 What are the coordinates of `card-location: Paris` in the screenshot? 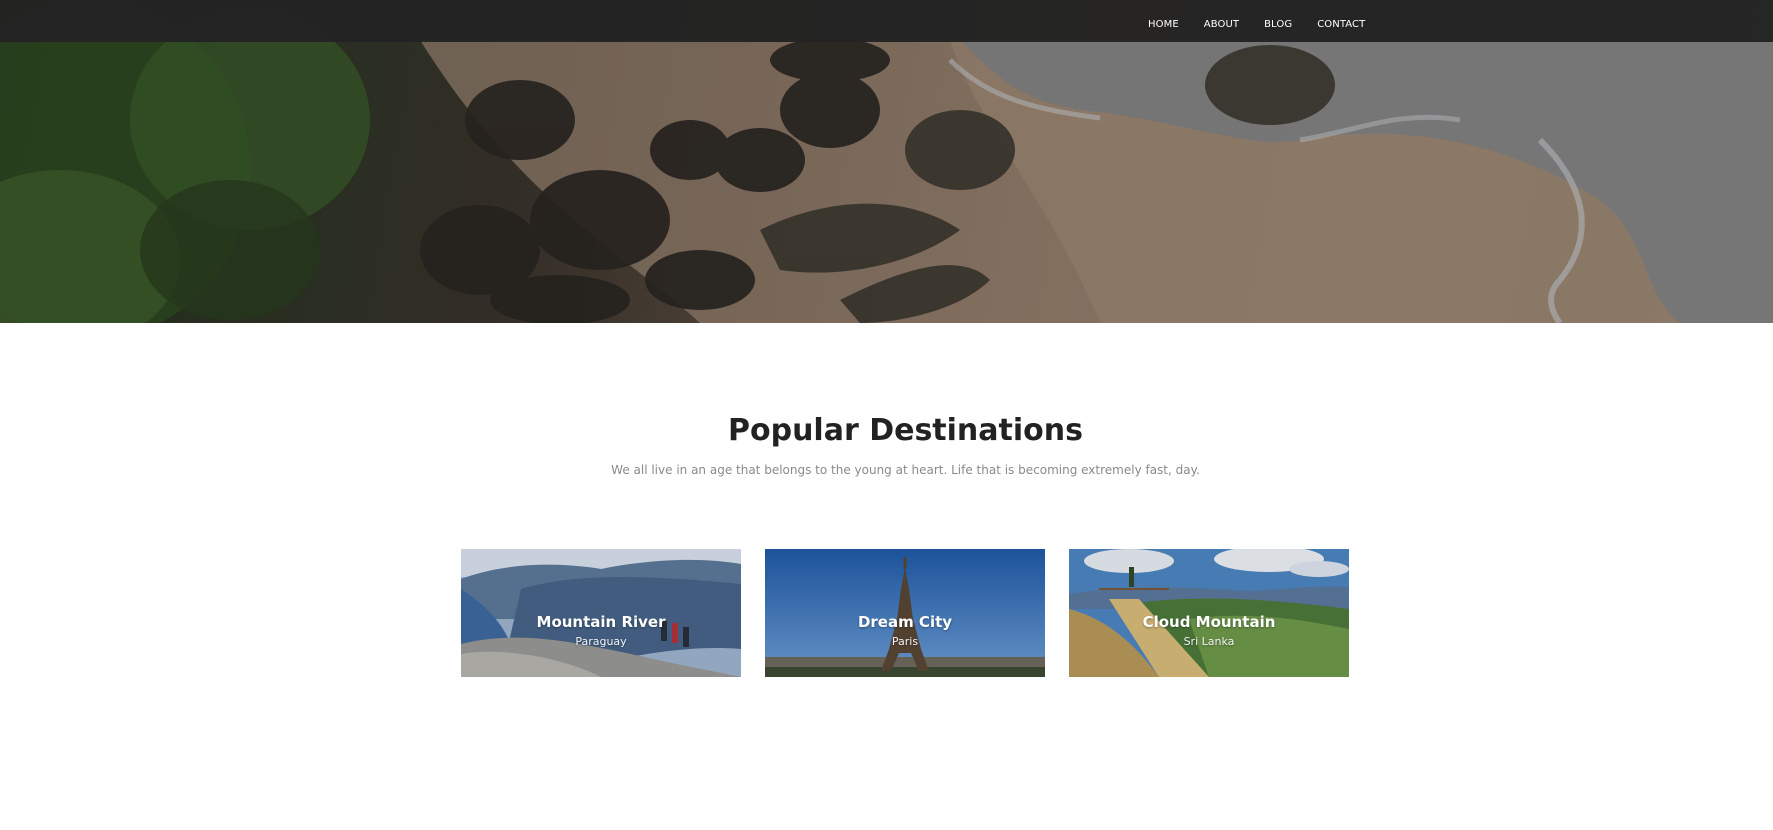 It's located at (905, 641).